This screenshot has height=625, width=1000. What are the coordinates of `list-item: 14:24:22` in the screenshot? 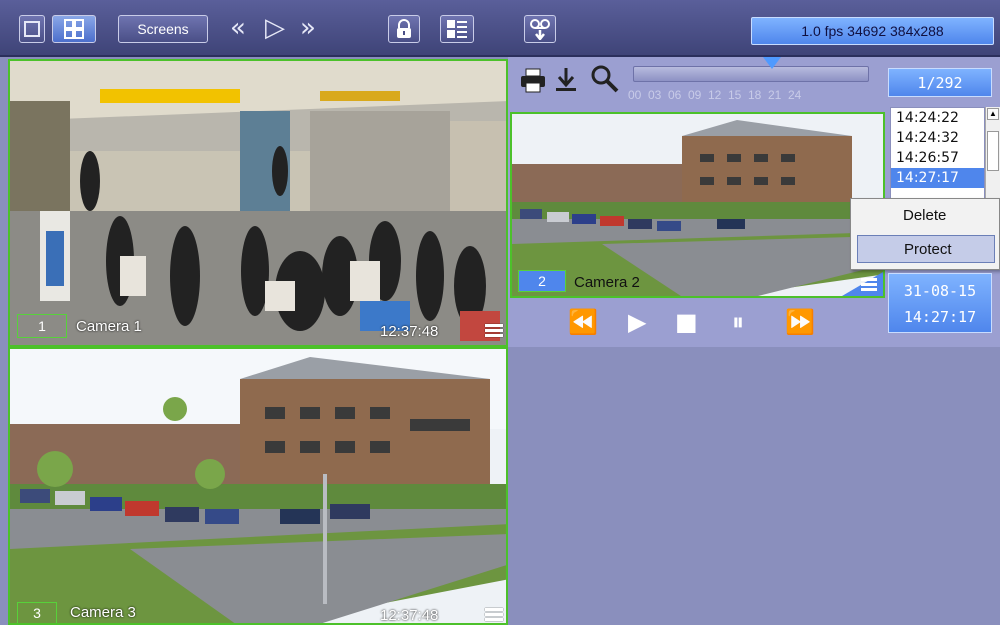 It's located at (937, 118).